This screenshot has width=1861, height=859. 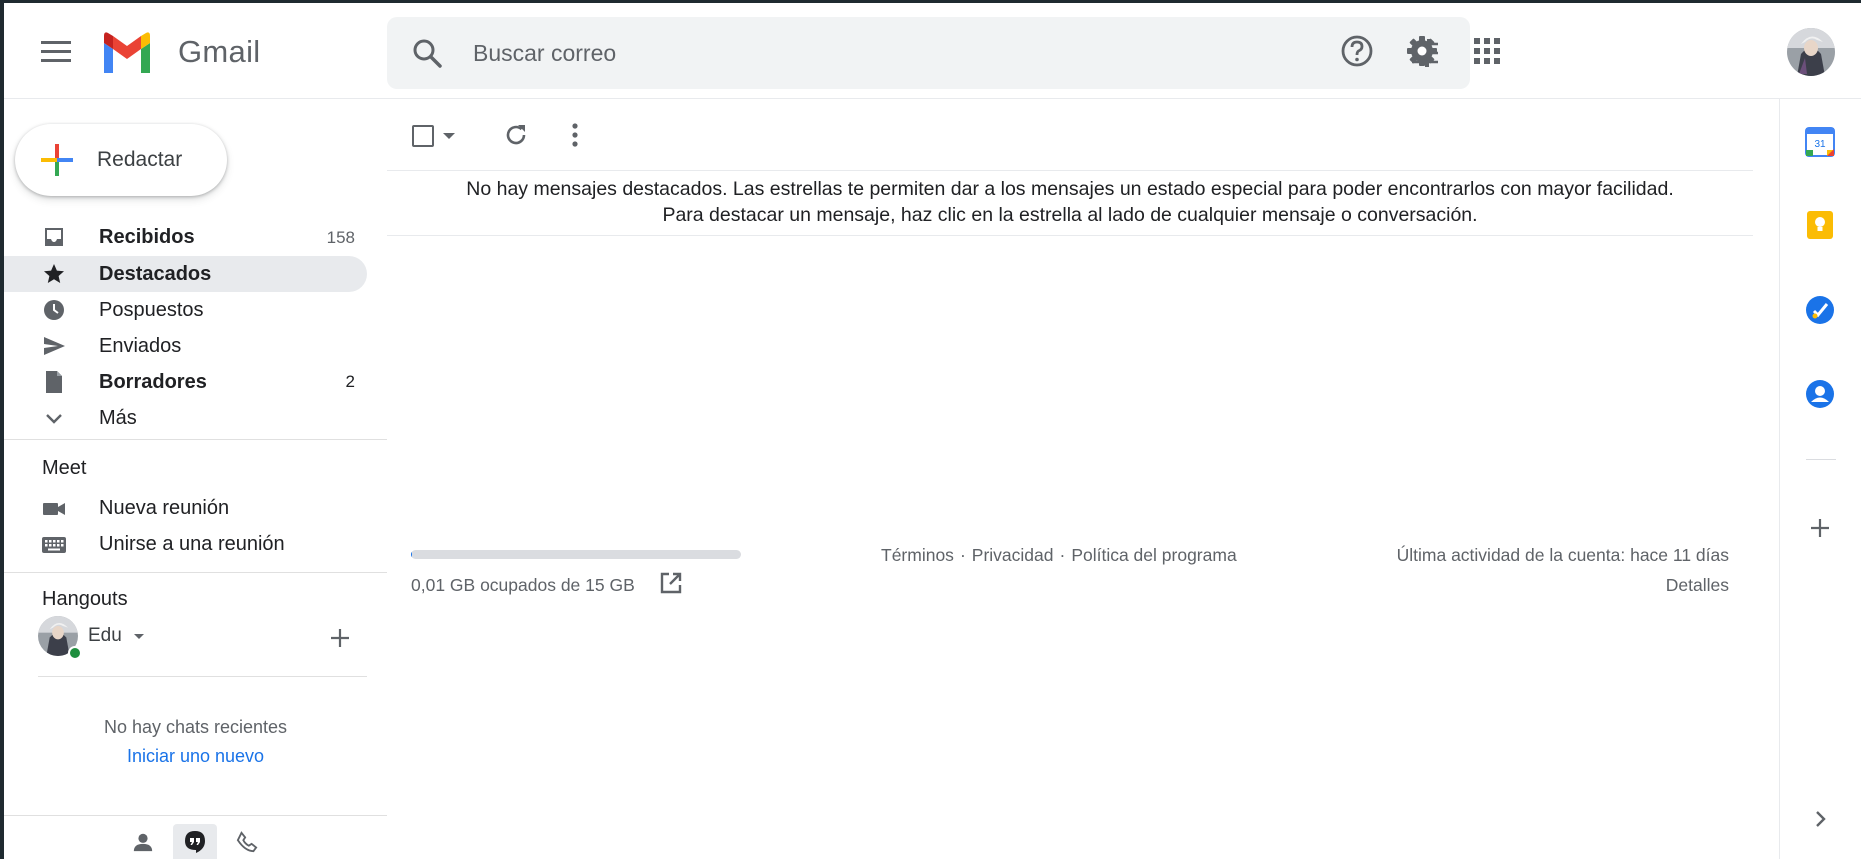 What do you see at coordinates (427, 55) in the screenshot?
I see `search-icon` at bounding box center [427, 55].